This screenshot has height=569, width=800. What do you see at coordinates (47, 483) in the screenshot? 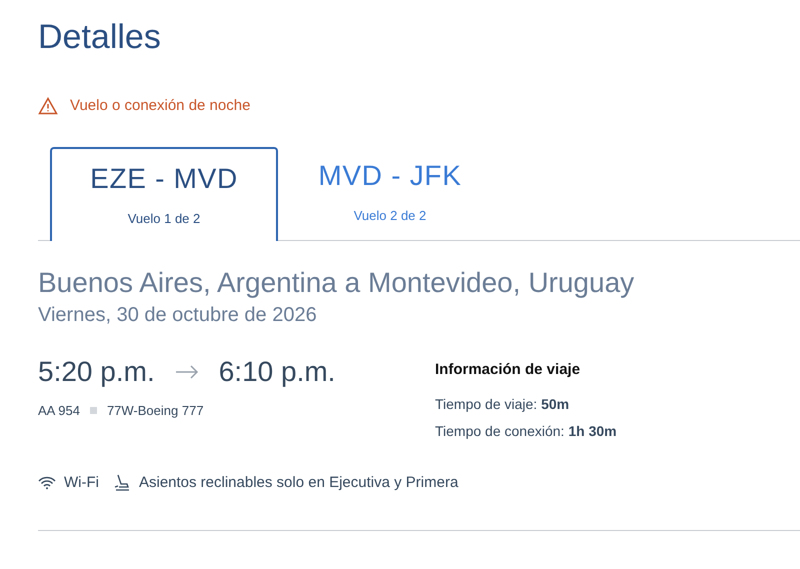
I see `wifi-icon` at bounding box center [47, 483].